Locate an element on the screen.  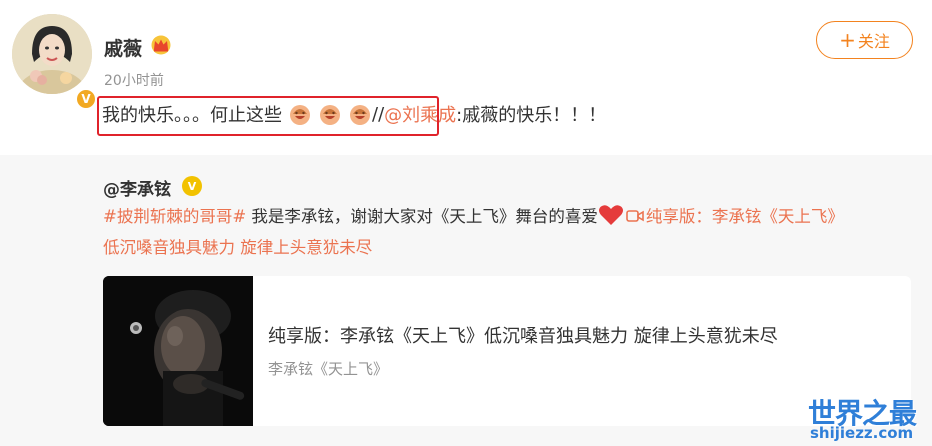
post-time: 20小时前 is located at coordinates (134, 80).